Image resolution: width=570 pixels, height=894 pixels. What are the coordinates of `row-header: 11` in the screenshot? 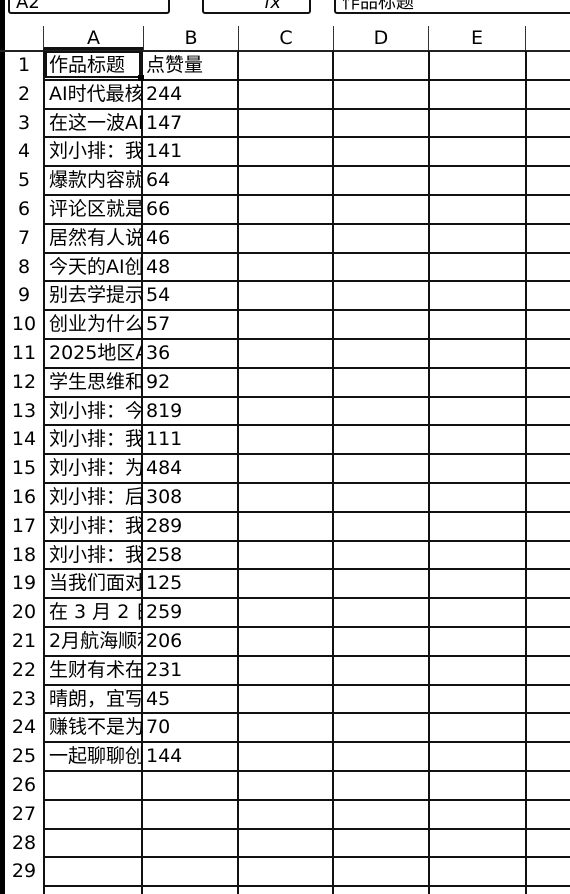 It's located at (24, 353).